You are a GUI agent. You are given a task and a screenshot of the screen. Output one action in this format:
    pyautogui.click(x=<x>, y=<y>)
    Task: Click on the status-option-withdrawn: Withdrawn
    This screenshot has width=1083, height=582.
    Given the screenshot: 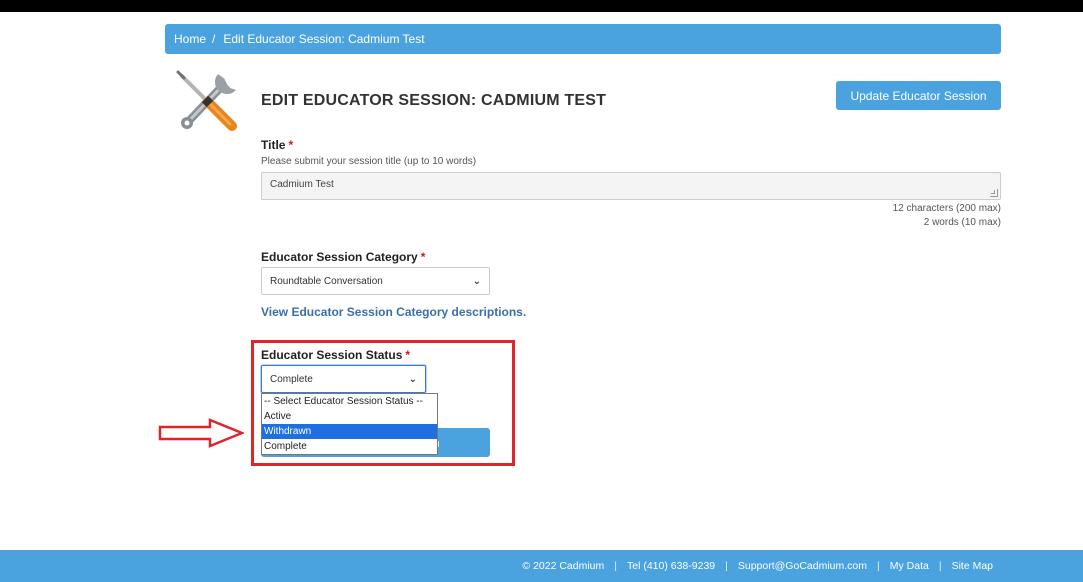 What is the action you would take?
    pyautogui.click(x=349, y=431)
    